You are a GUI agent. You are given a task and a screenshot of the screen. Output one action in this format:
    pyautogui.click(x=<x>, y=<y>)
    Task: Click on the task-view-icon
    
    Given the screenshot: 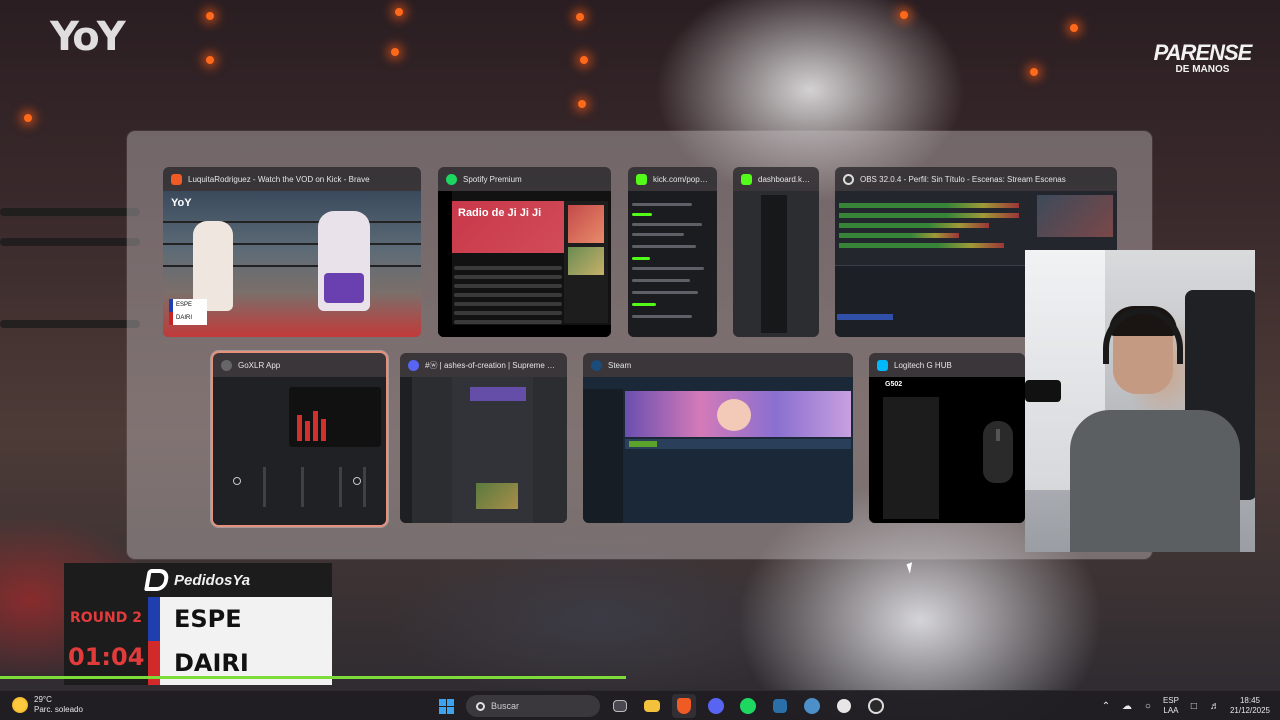 What is the action you would take?
    pyautogui.click(x=620, y=706)
    